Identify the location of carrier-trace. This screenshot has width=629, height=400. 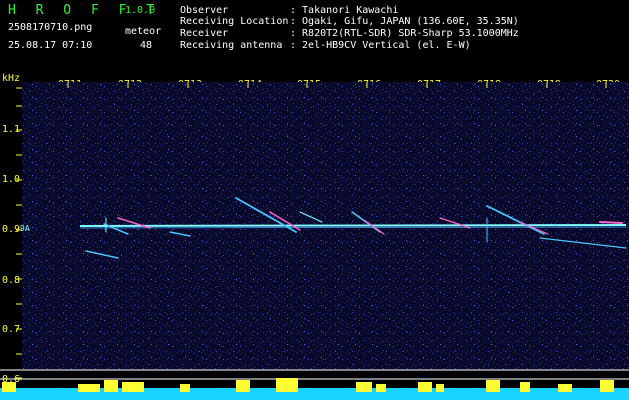
(353, 225).